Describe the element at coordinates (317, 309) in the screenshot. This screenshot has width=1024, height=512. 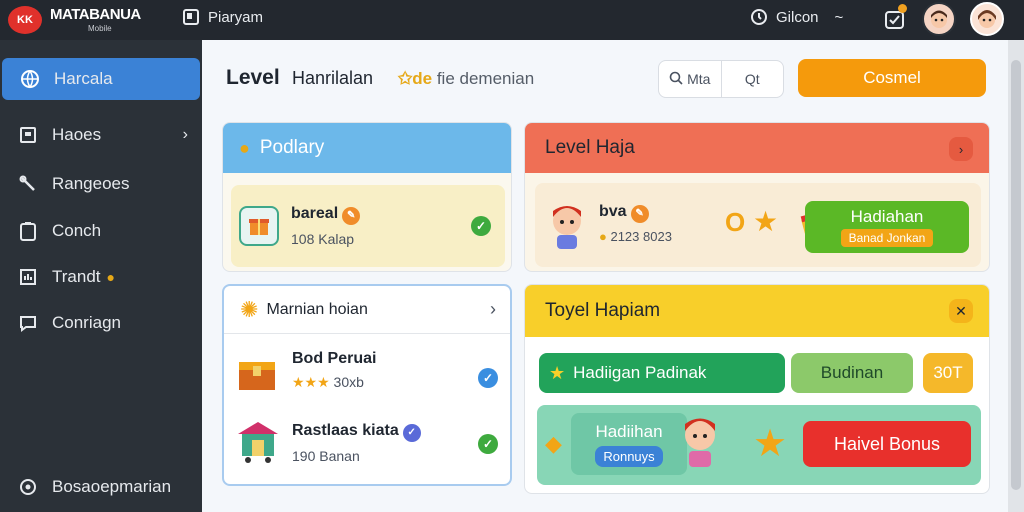
I see `marnian-title: Marnian hoian` at that location.